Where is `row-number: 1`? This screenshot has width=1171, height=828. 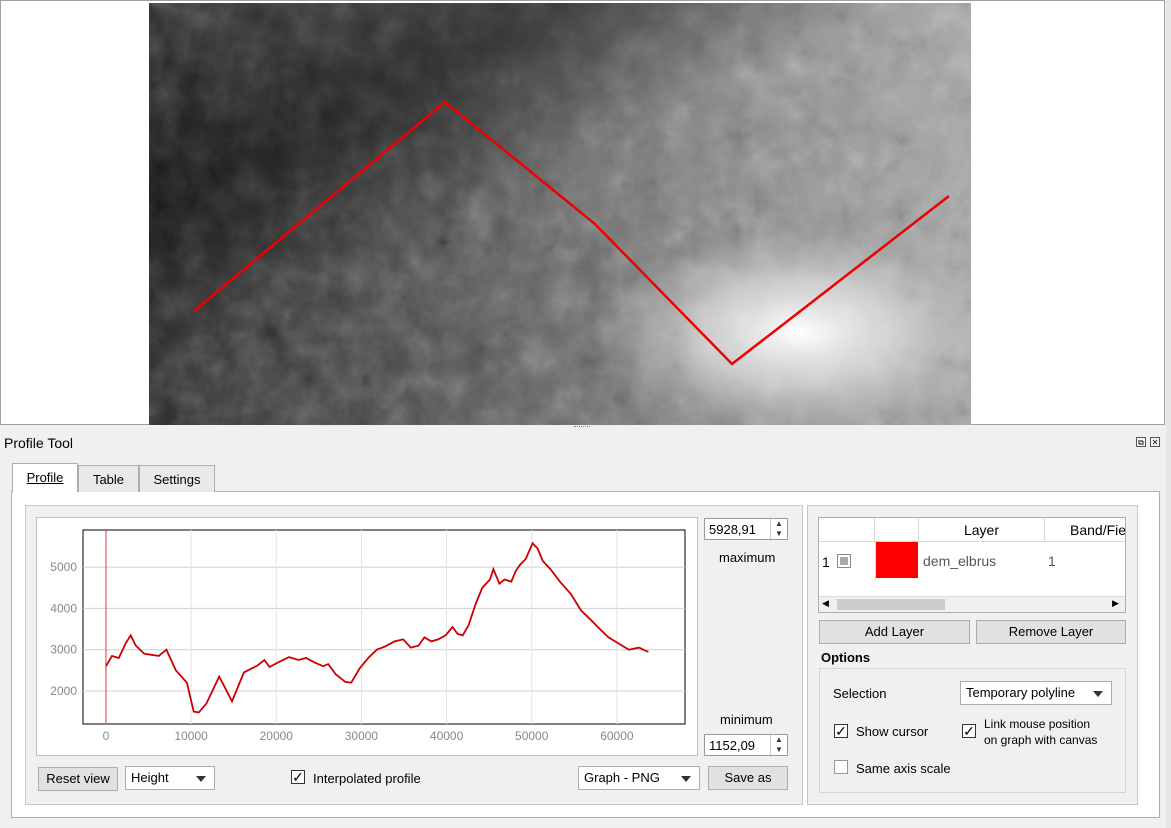 row-number: 1 is located at coordinates (826, 562).